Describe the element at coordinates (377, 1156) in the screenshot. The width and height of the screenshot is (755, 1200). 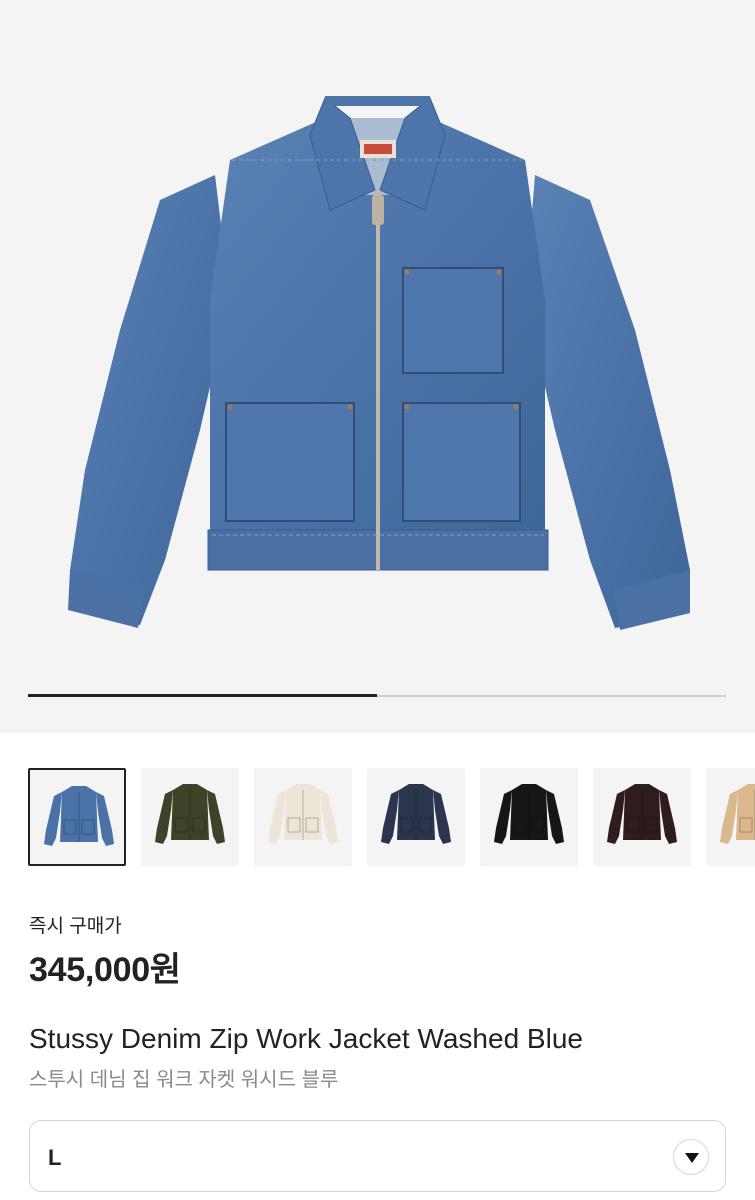
I see `size-select: L` at that location.